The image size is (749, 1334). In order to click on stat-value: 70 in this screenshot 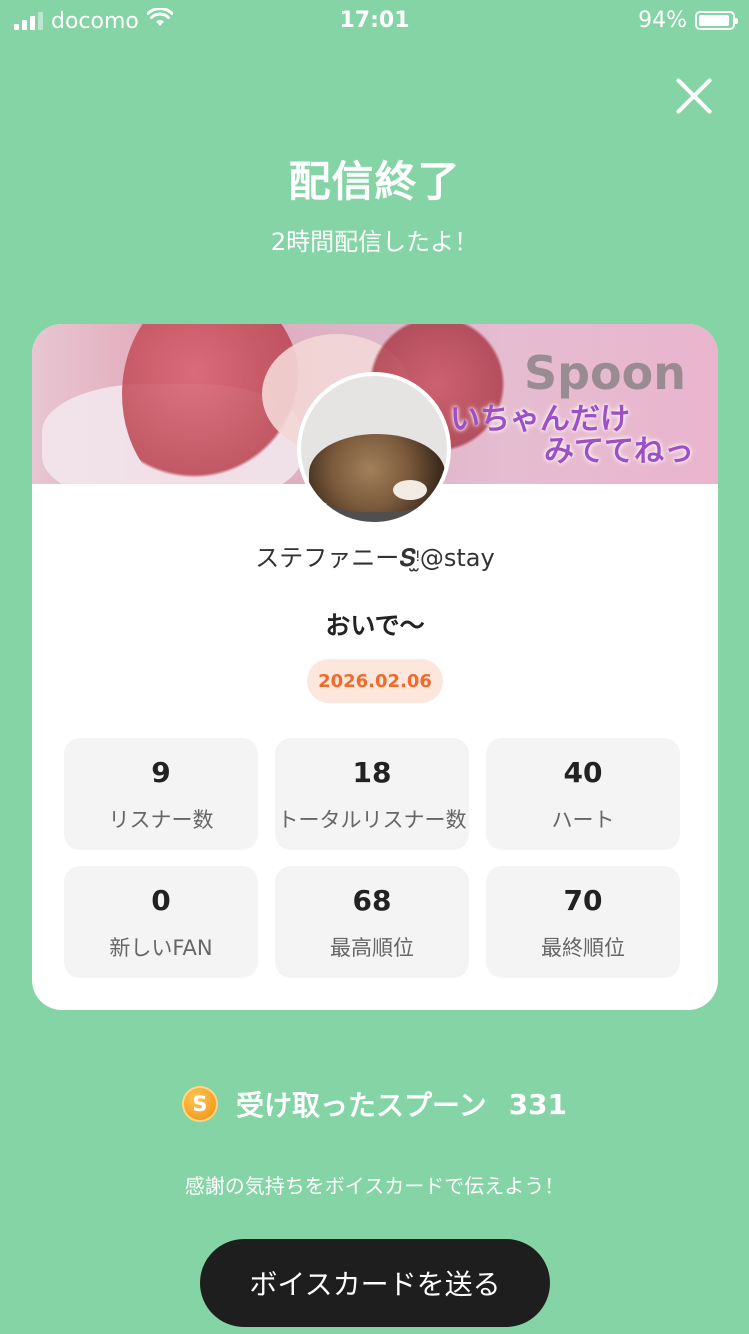, I will do `click(583, 900)`.